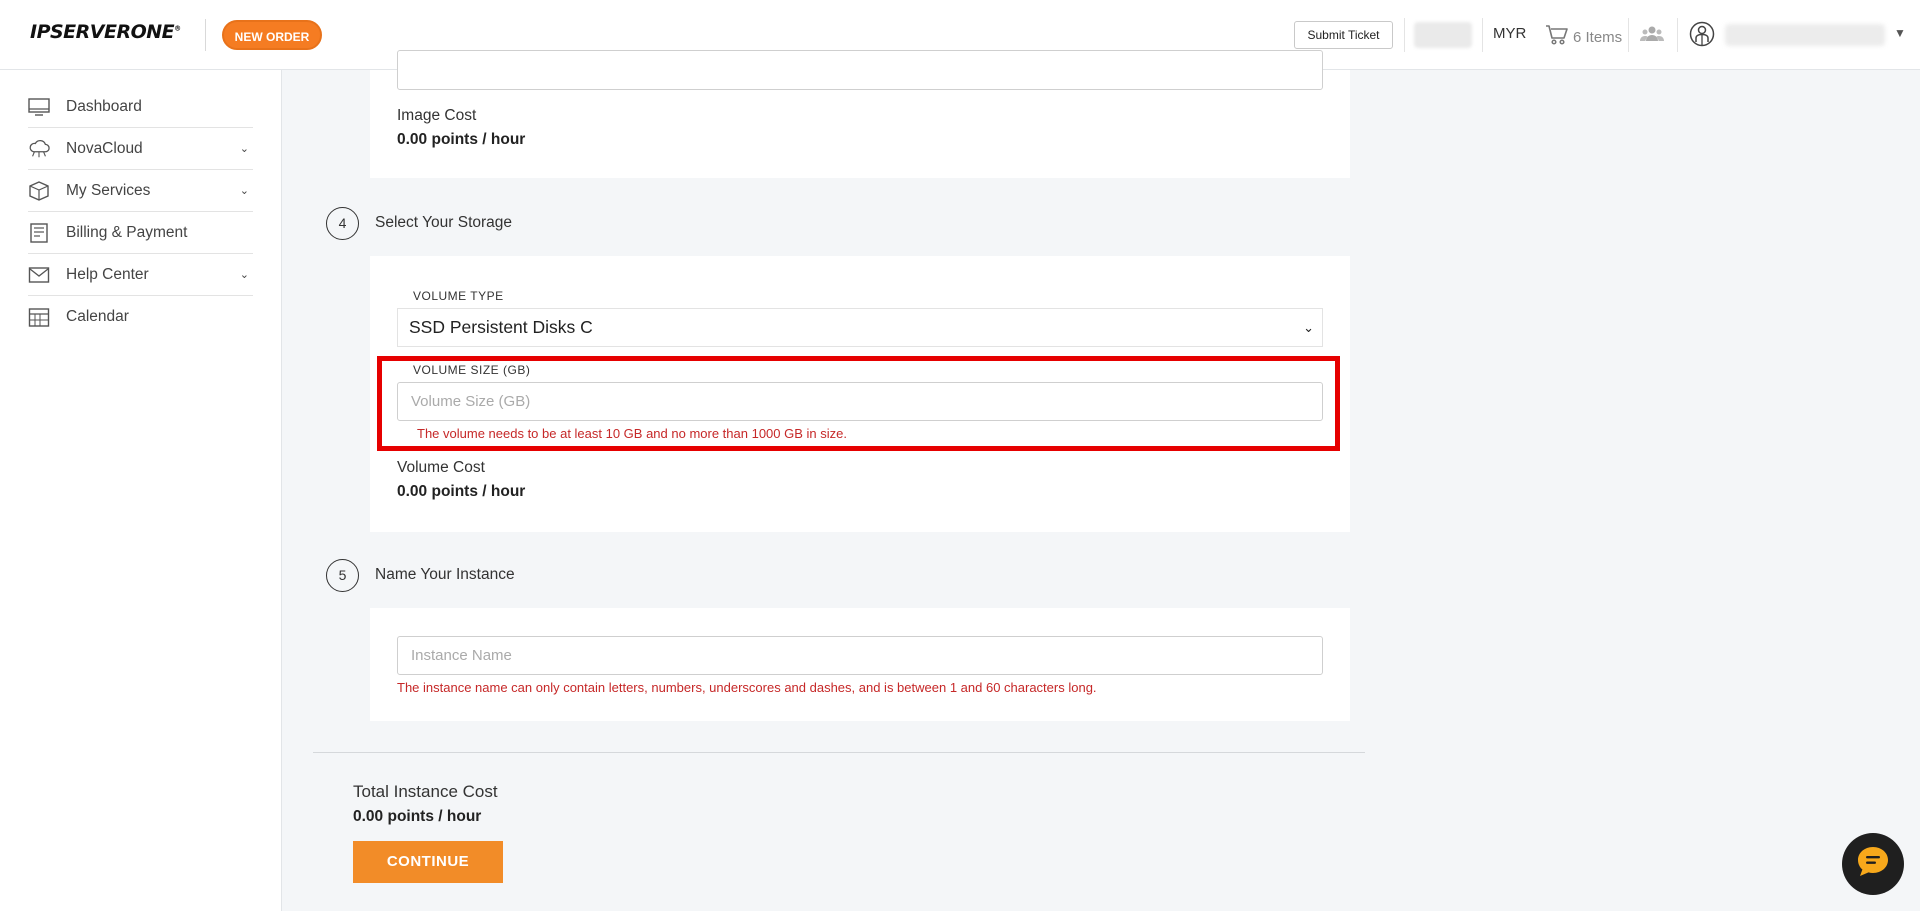 Image resolution: width=1920 pixels, height=911 pixels. Describe the element at coordinates (860, 114) in the screenshot. I see `image-panel: Image Cost 0.00 points / hour` at that location.